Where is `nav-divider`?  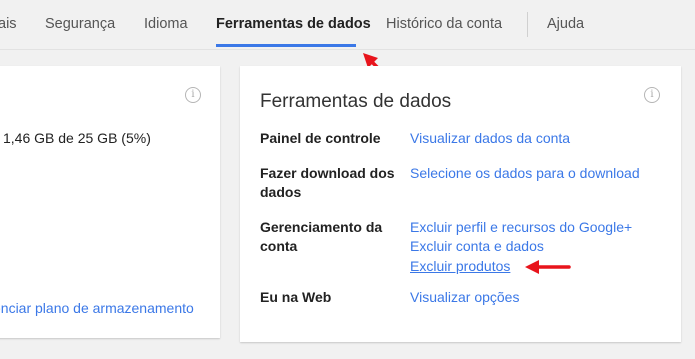
nav-divider is located at coordinates (527, 24).